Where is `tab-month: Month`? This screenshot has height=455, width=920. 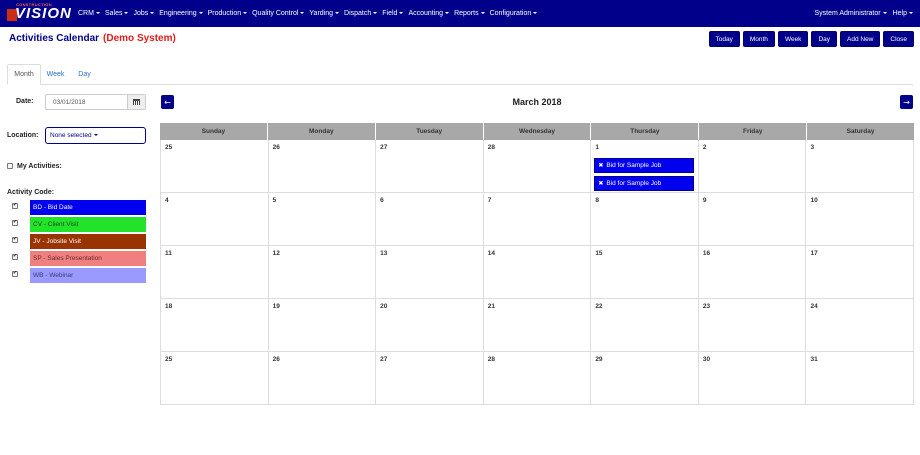
tab-month: Month is located at coordinates (24, 74).